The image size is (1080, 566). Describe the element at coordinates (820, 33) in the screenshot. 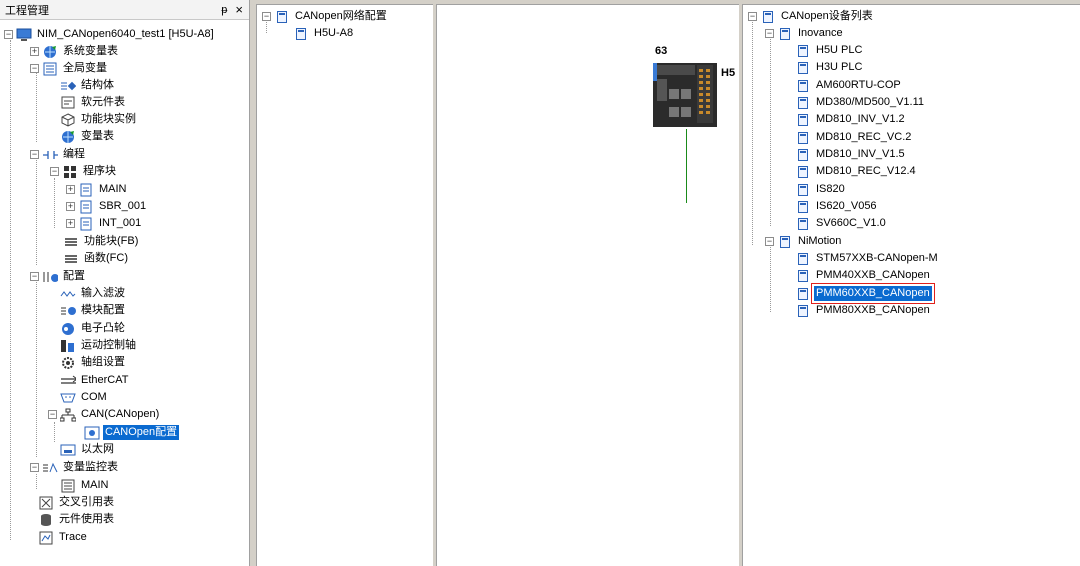

I see `vendor-label: Inovance` at that location.